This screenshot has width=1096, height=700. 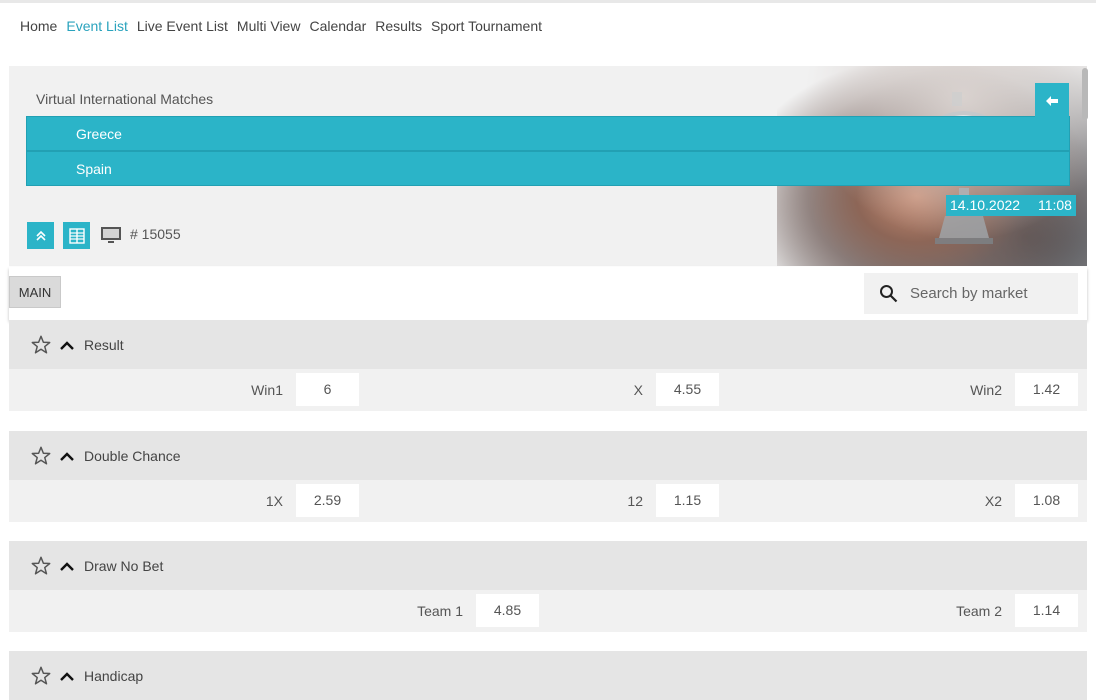 What do you see at coordinates (124, 565) in the screenshot?
I see `market-title: Draw No Bet` at bounding box center [124, 565].